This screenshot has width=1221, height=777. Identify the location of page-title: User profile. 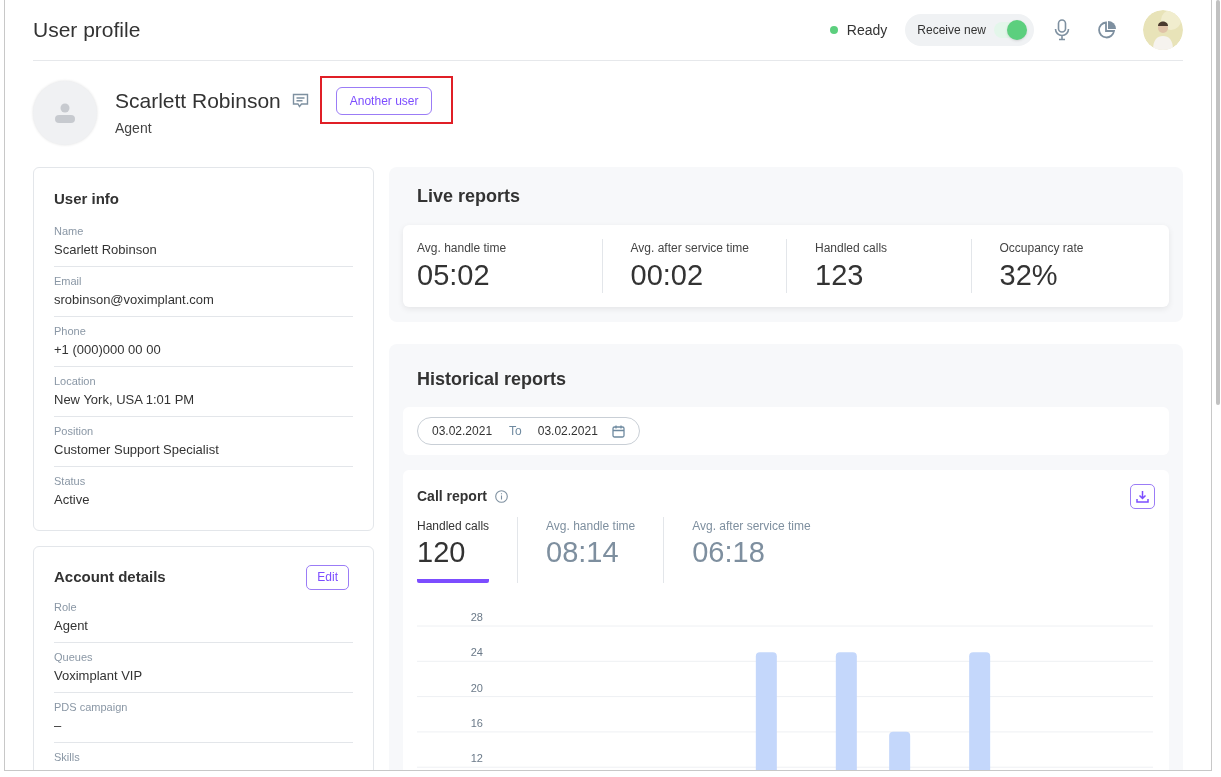
(87, 30).